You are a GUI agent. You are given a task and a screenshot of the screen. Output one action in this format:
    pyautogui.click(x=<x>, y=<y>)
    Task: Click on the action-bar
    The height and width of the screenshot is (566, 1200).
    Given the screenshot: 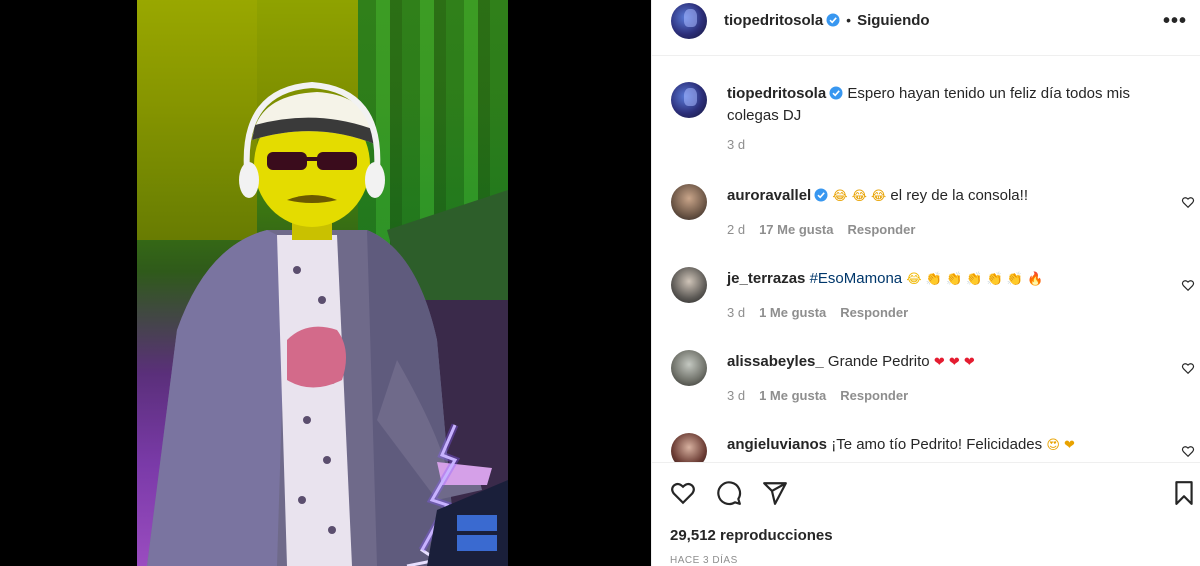 What is the action you would take?
    pyautogui.click(x=926, y=493)
    